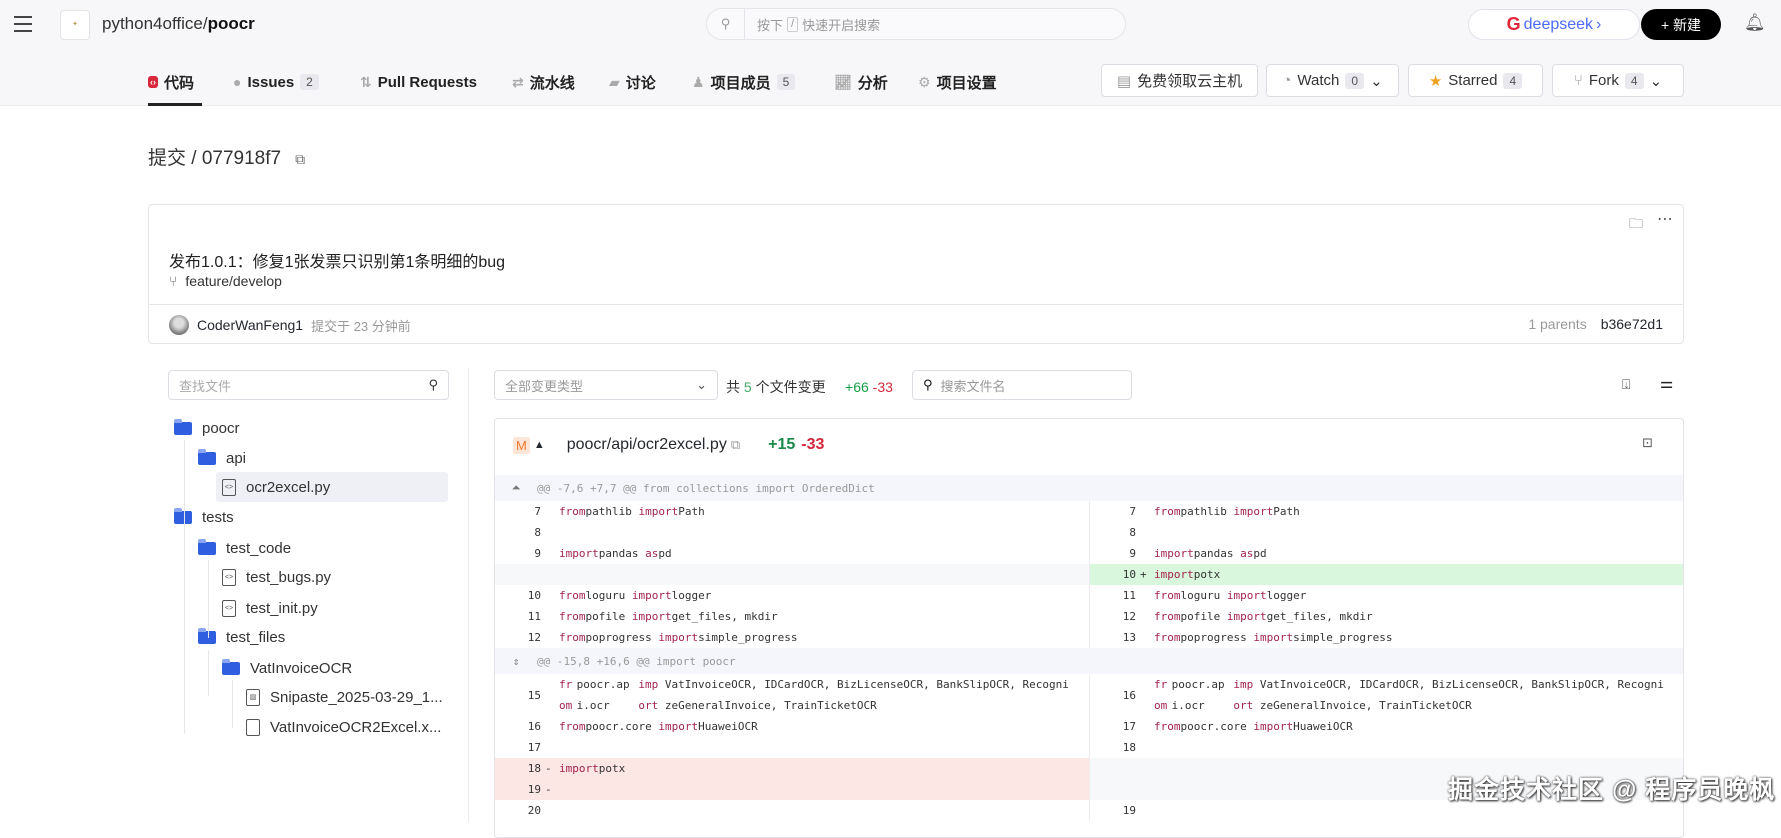  I want to click on deepseek-button: Gdeepseek ›, so click(1554, 24).